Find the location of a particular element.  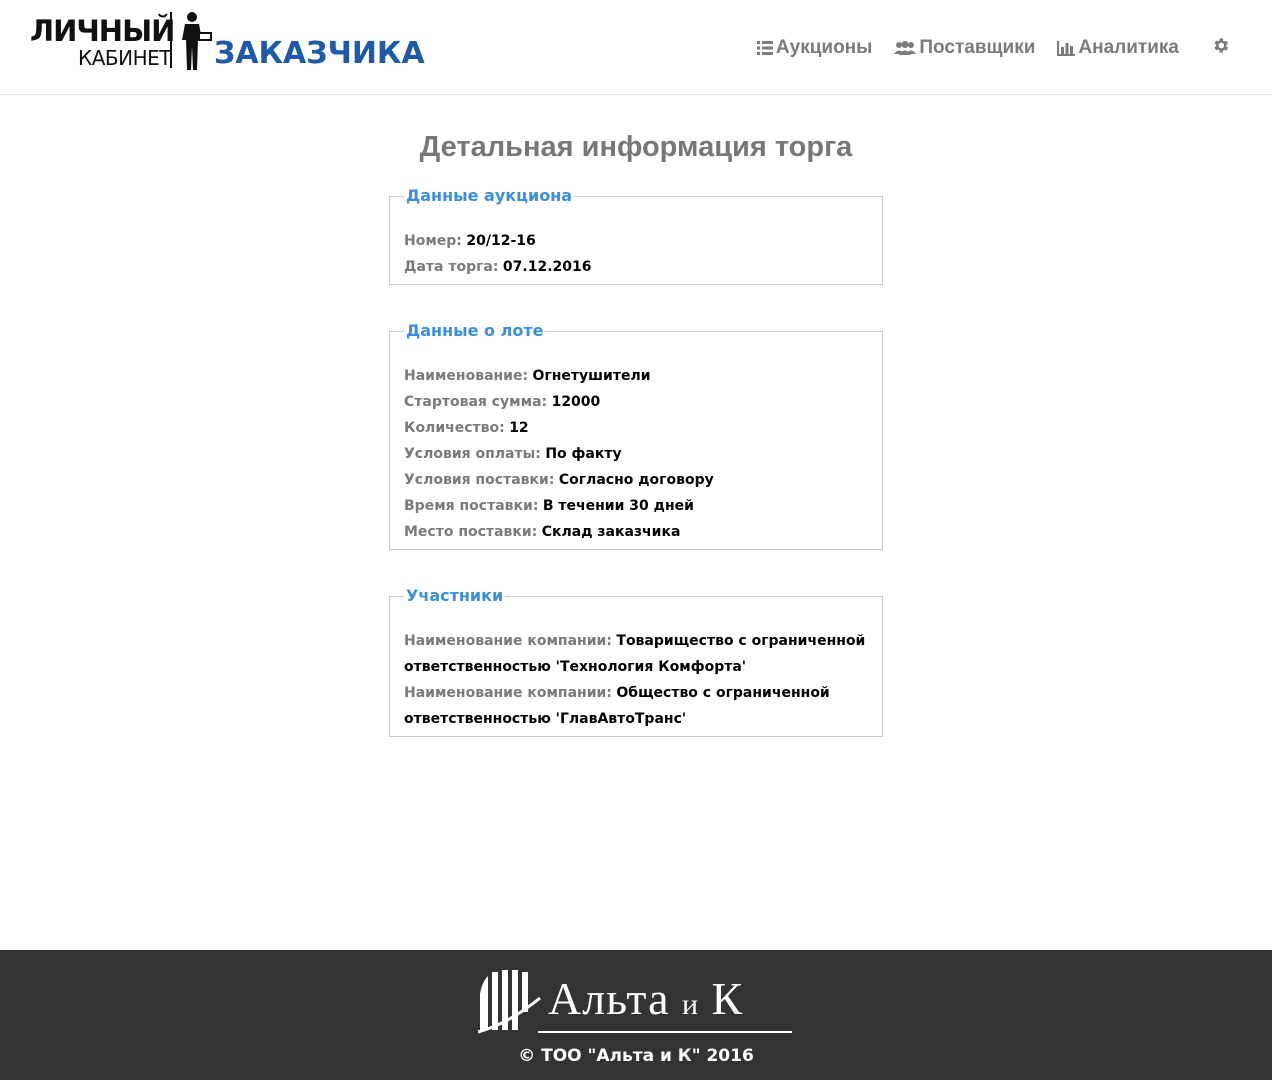

lot-delivery-time-row: Время поставки: В течении 30 дней is located at coordinates (636, 506).